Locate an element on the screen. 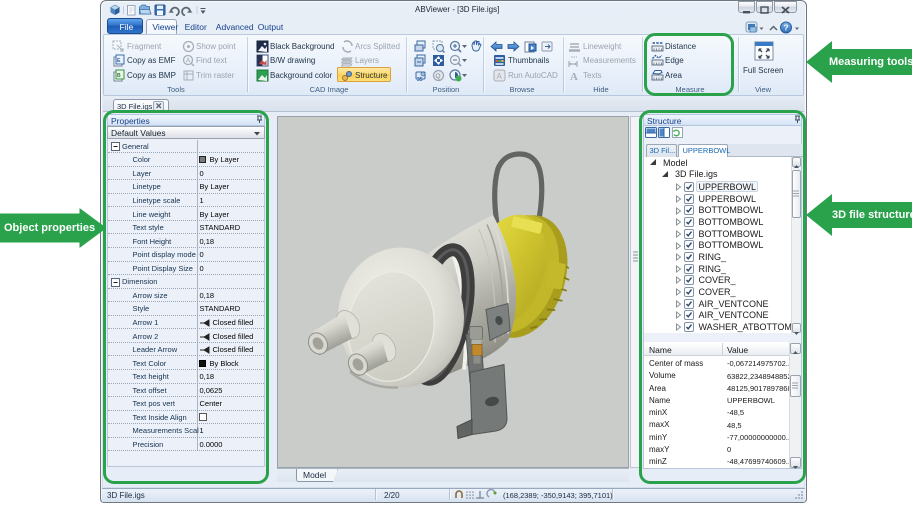 This screenshot has width=912, height=506. svg-text: Q is located at coordinates (437, 76).